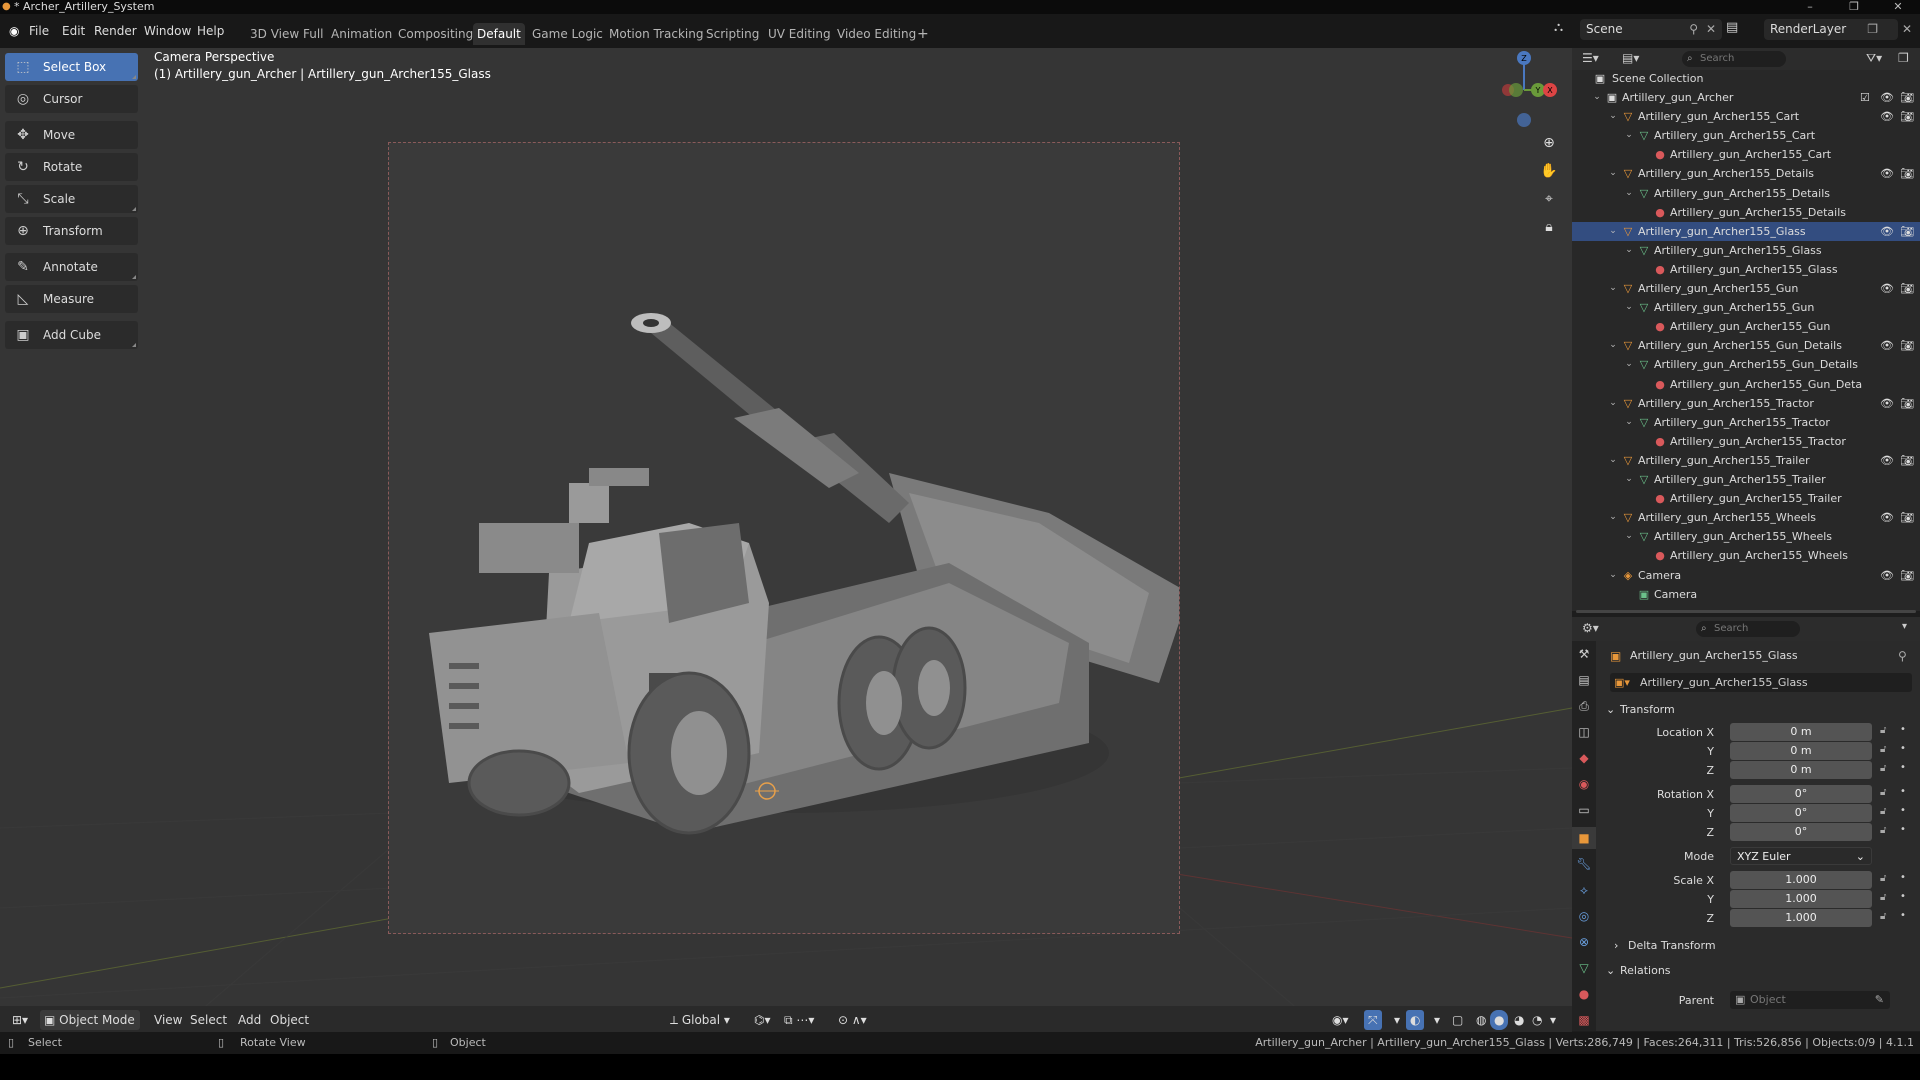 The image size is (1920, 1080). What do you see at coordinates (923, 34) in the screenshot?
I see `add-workspace-button: +` at bounding box center [923, 34].